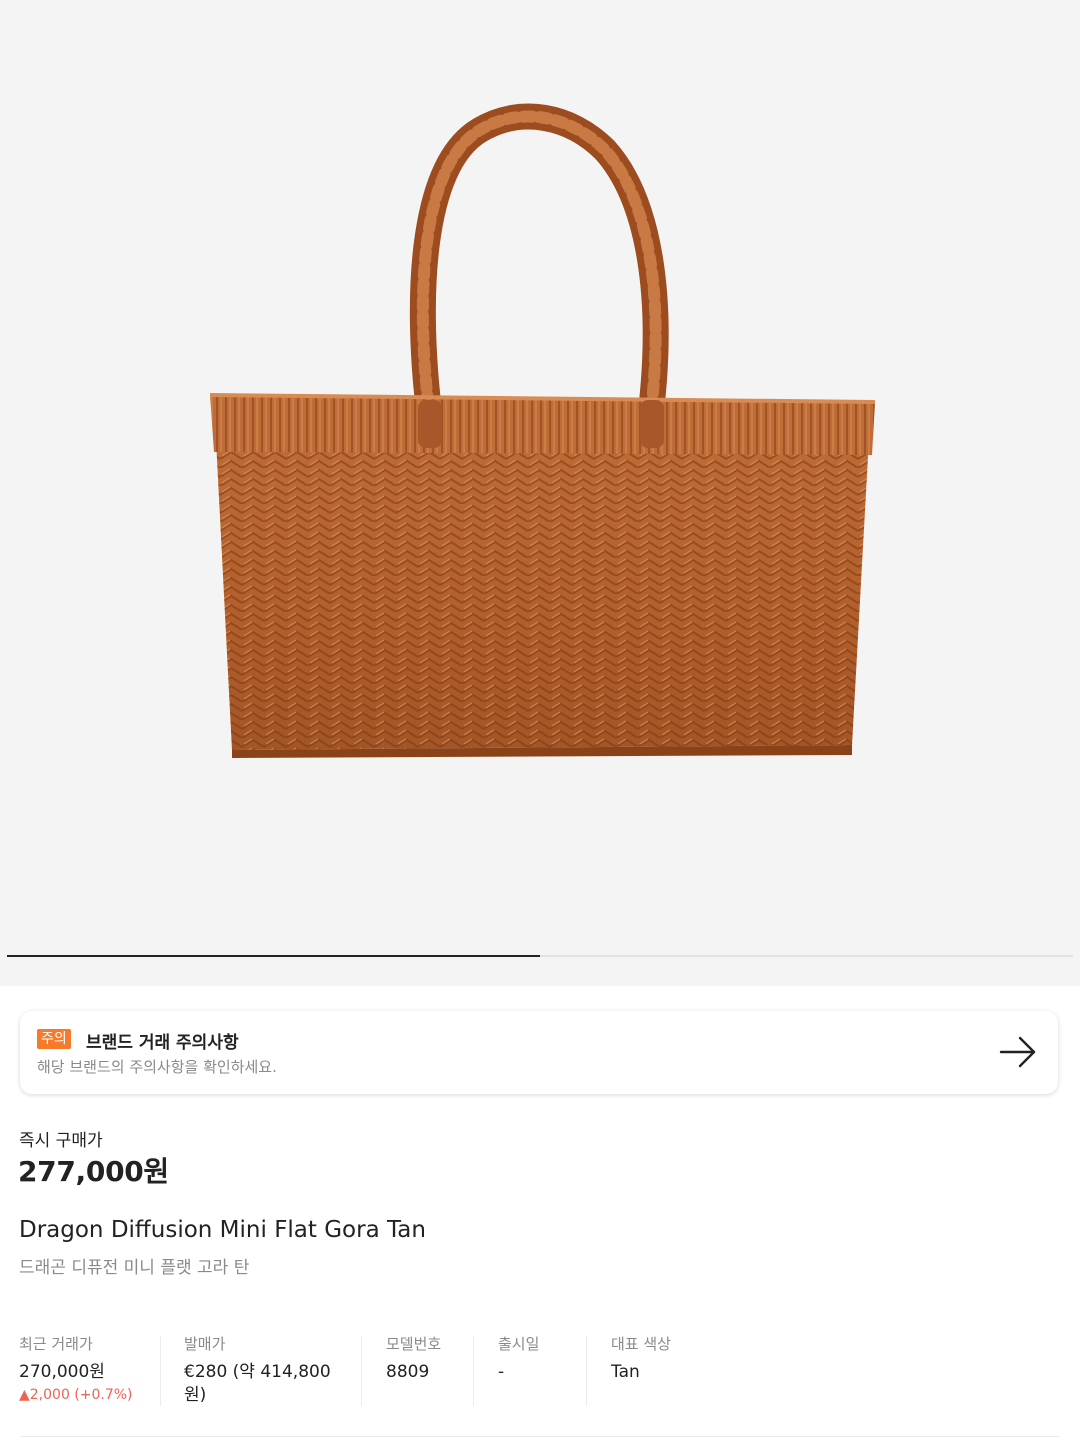  I want to click on image-progress-track, so click(540, 956).